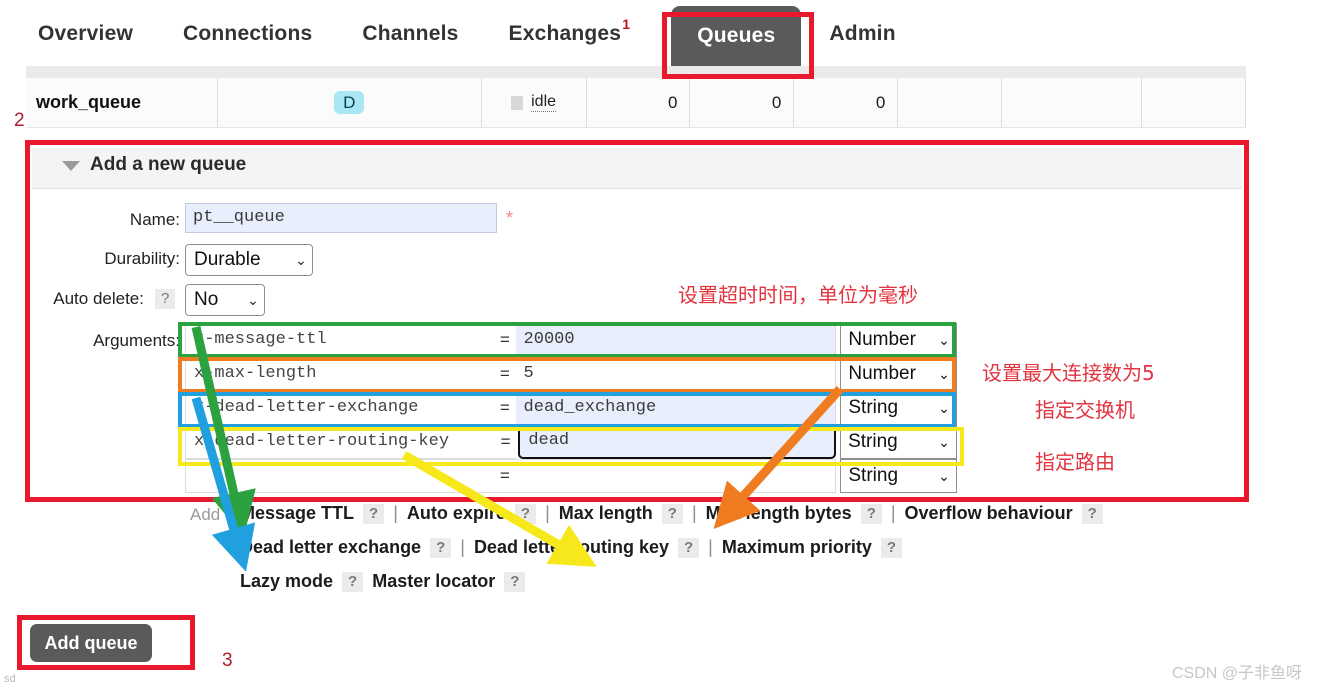 This screenshot has height=687, width=1327. I want to click on durable-badge: D, so click(349, 102).